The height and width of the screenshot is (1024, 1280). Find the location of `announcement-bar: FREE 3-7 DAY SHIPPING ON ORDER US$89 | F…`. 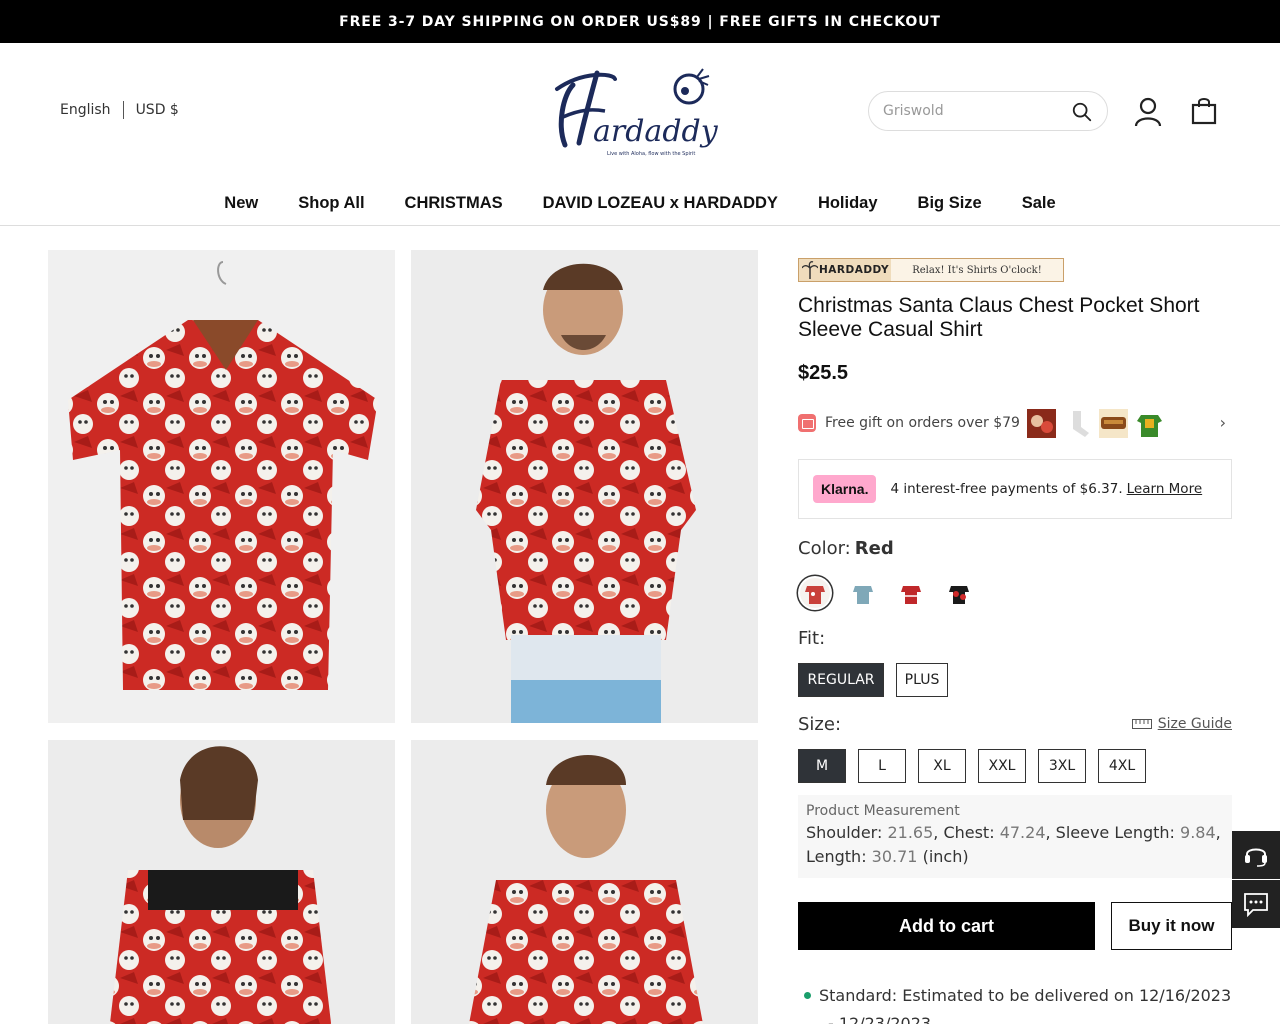

announcement-bar: FREE 3-7 DAY SHIPPING ON ORDER US$89 | F… is located at coordinates (640, 21).